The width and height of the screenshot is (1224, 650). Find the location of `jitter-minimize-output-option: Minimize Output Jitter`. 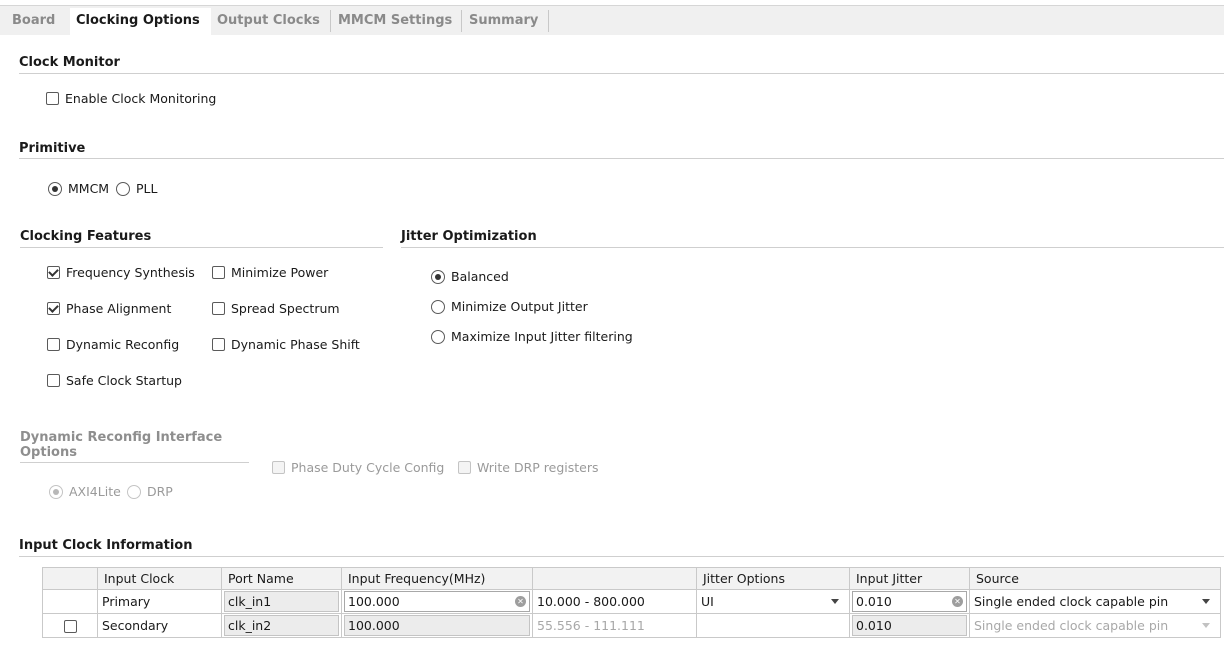

jitter-minimize-output-option: Minimize Output Jitter is located at coordinates (509, 306).